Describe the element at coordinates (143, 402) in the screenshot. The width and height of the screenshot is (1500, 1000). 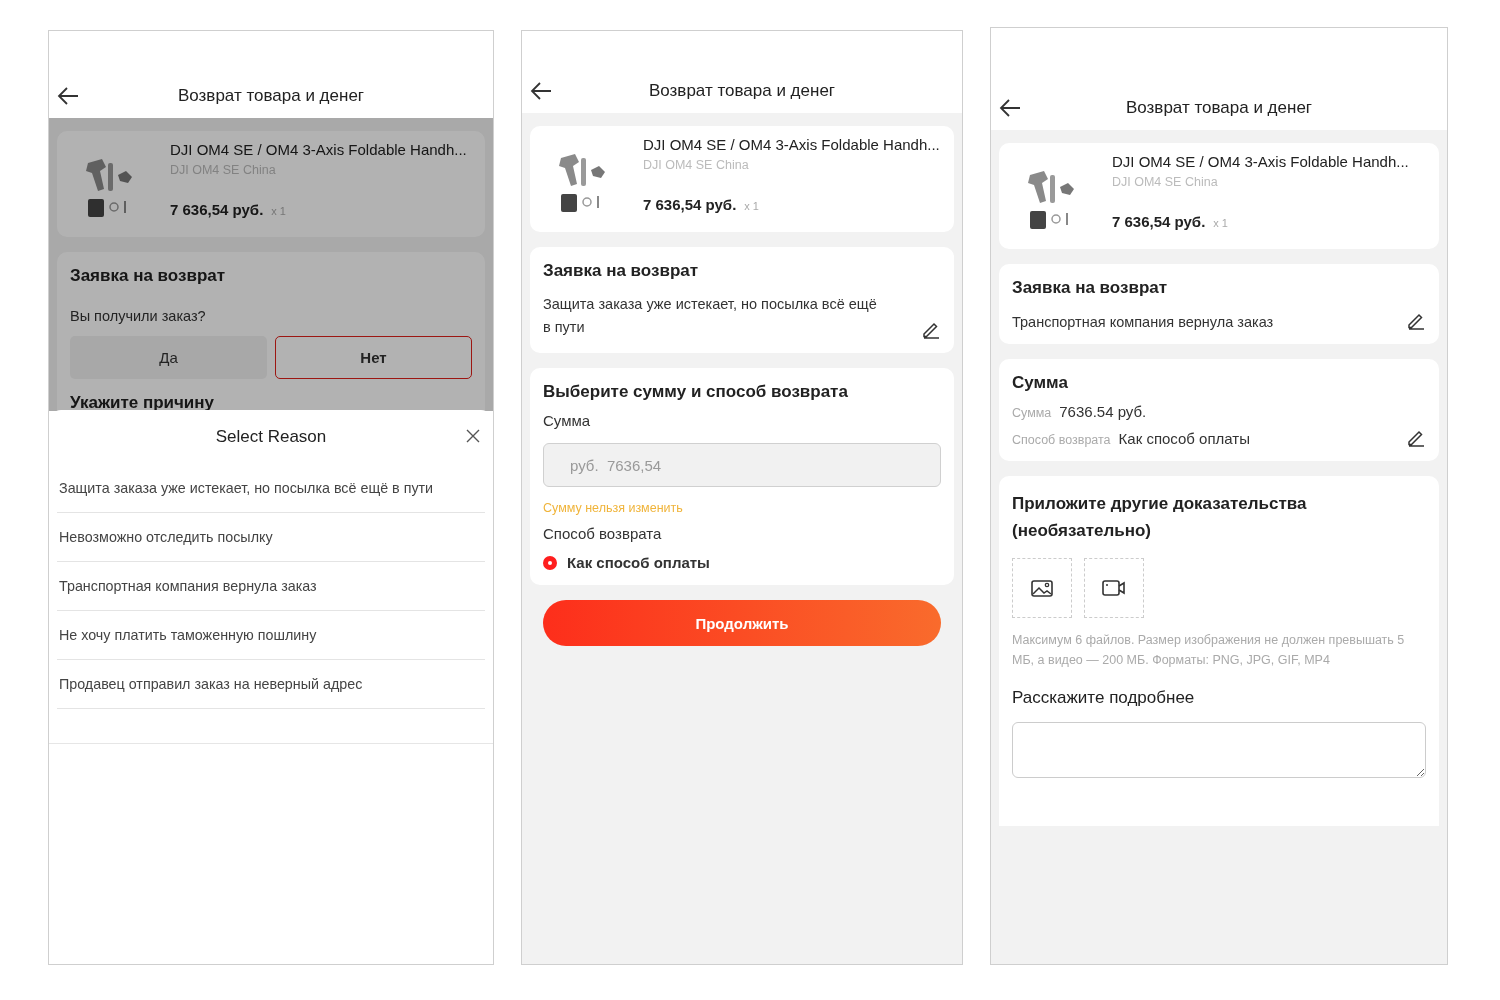
I see `section-heading: Укажите причину` at that location.